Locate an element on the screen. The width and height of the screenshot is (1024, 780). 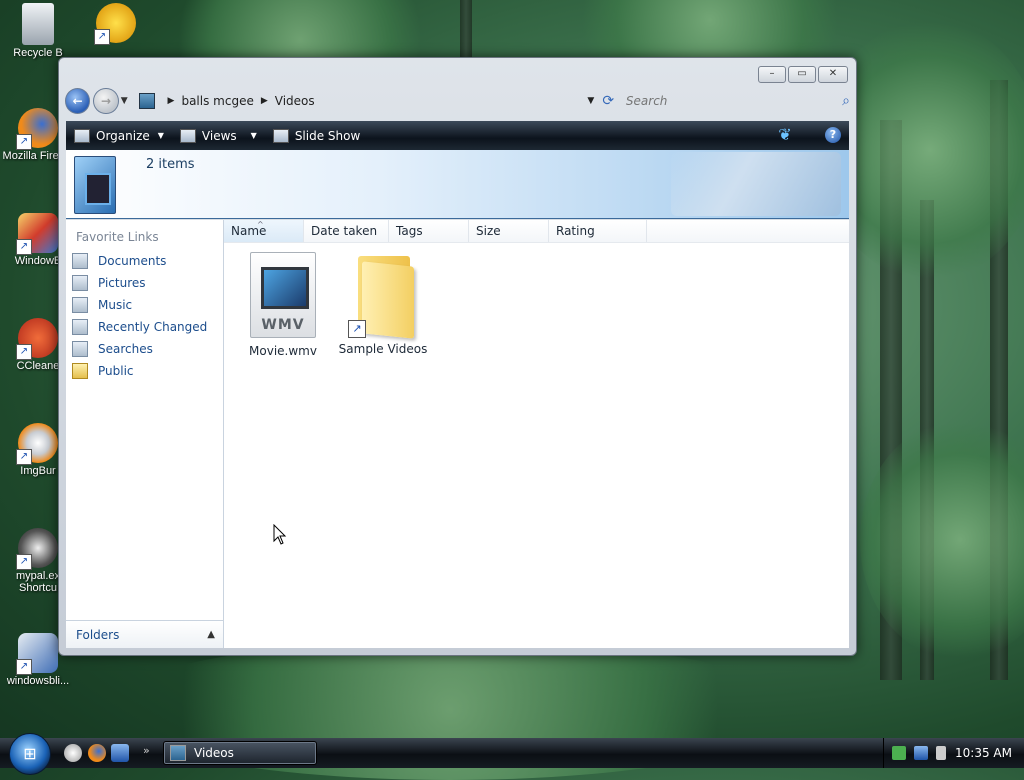
nav-link-pictures: Pictures is located at coordinates (144, 283).